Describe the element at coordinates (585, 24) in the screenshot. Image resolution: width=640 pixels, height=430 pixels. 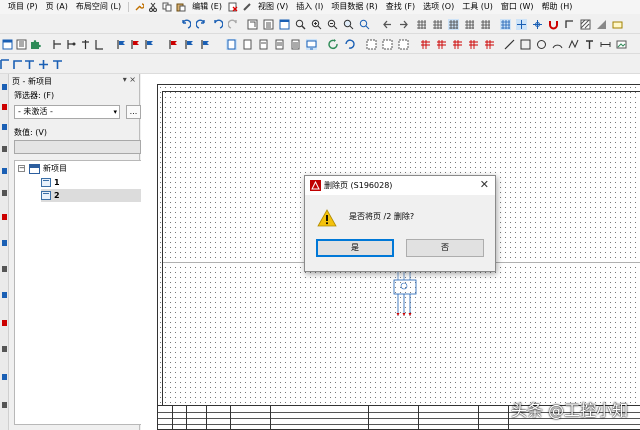
I see `hatch-icon` at that location.